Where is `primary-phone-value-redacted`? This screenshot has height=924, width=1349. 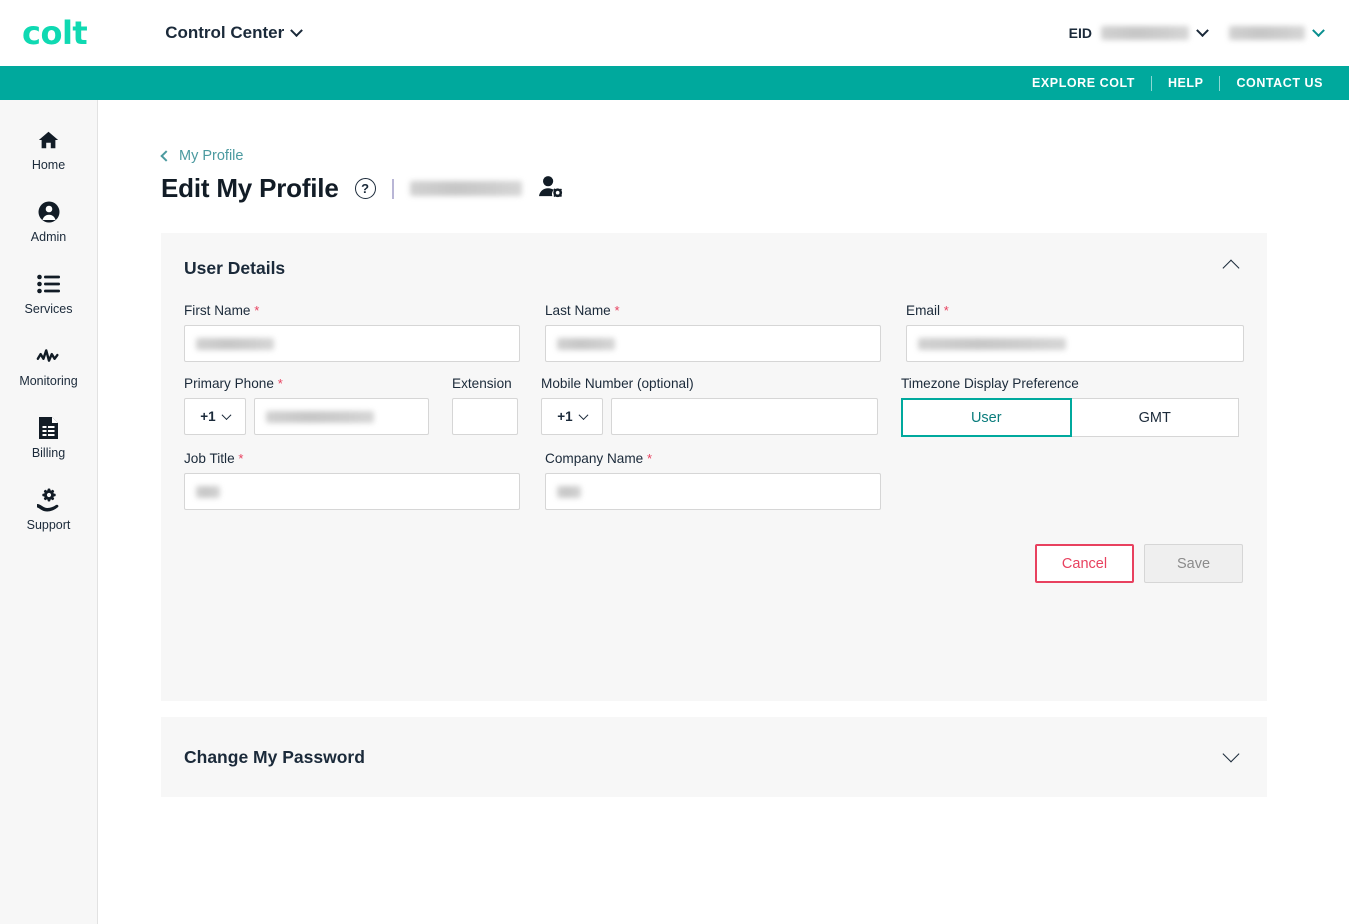
primary-phone-value-redacted is located at coordinates (320, 416).